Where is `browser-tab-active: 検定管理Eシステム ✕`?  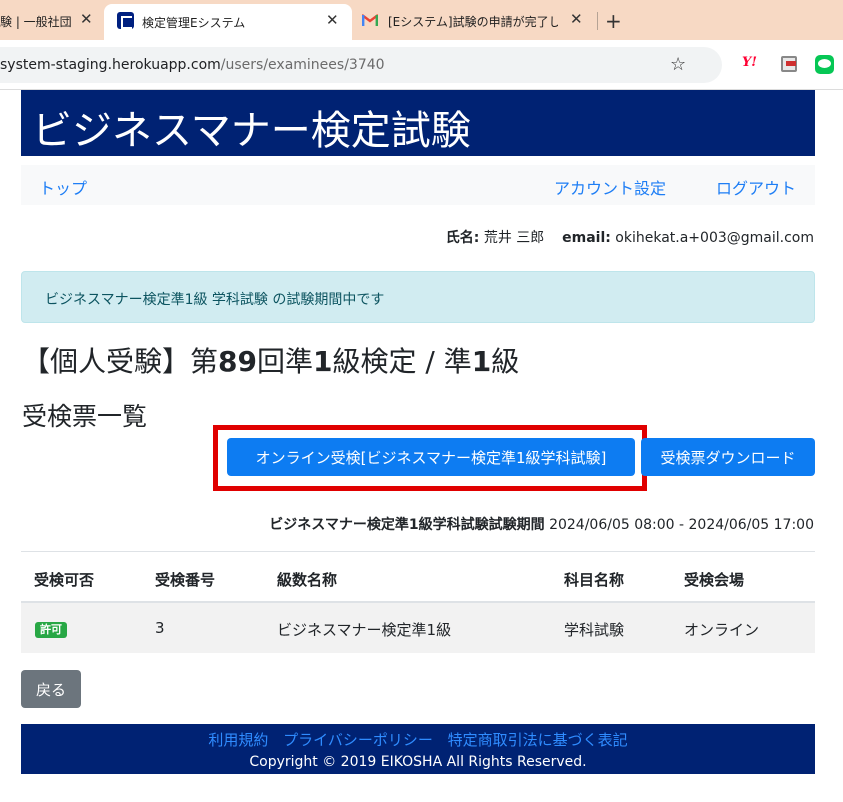
browser-tab-active: 検定管理Eシステム ✕ is located at coordinates (228, 22).